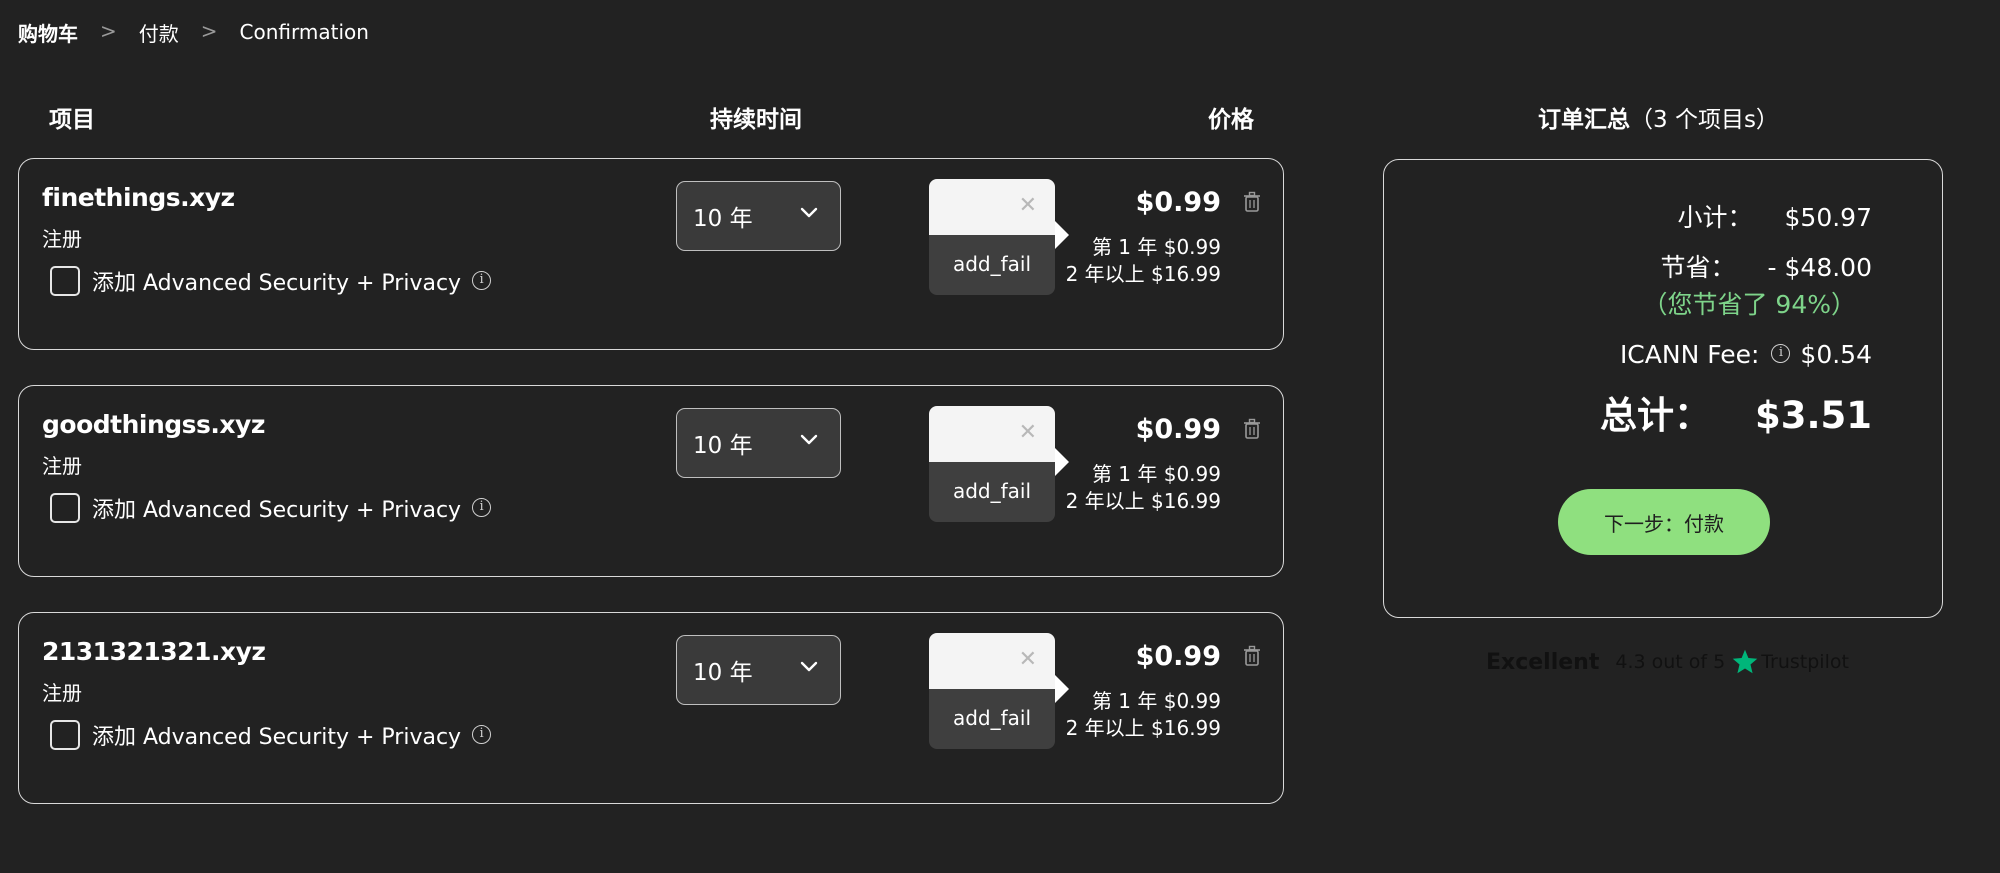  What do you see at coordinates (159, 32) in the screenshot?
I see `breadcrumb-payment: 付款` at bounding box center [159, 32].